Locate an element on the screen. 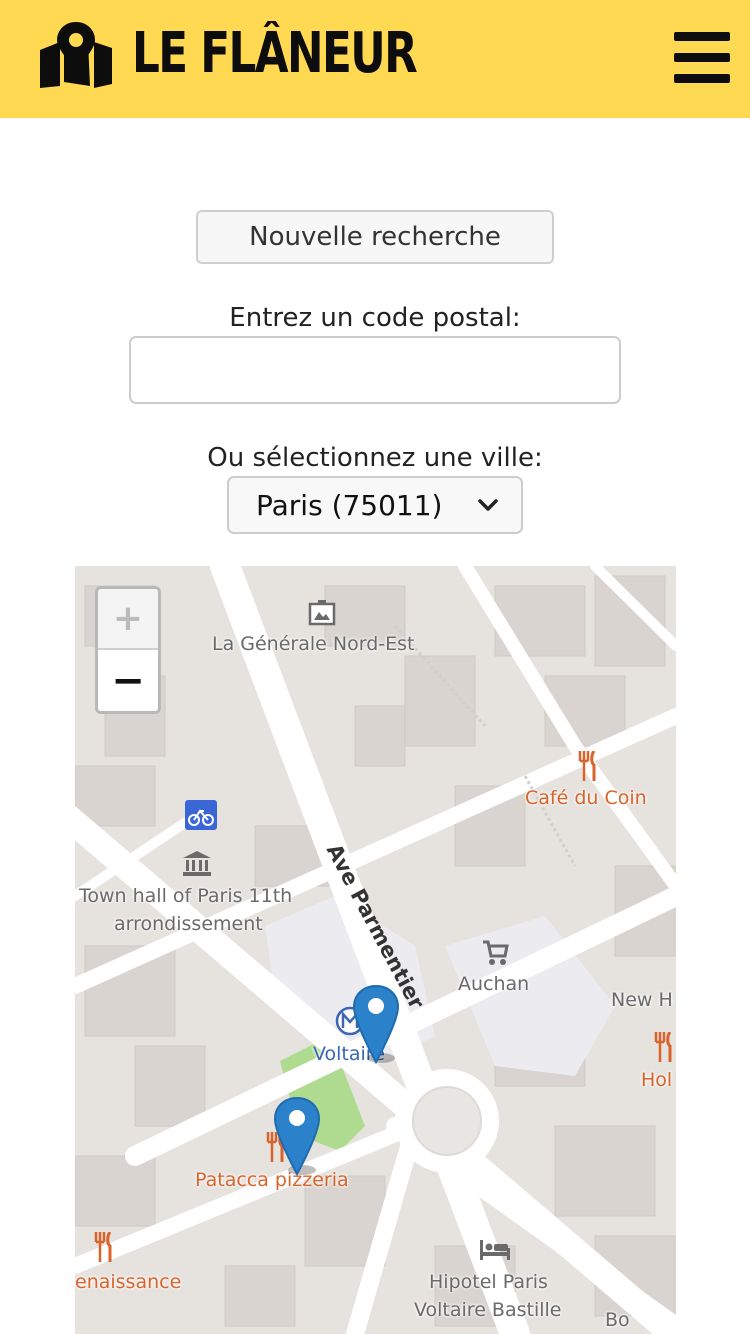  bike-share-icon is located at coordinates (201, 815).